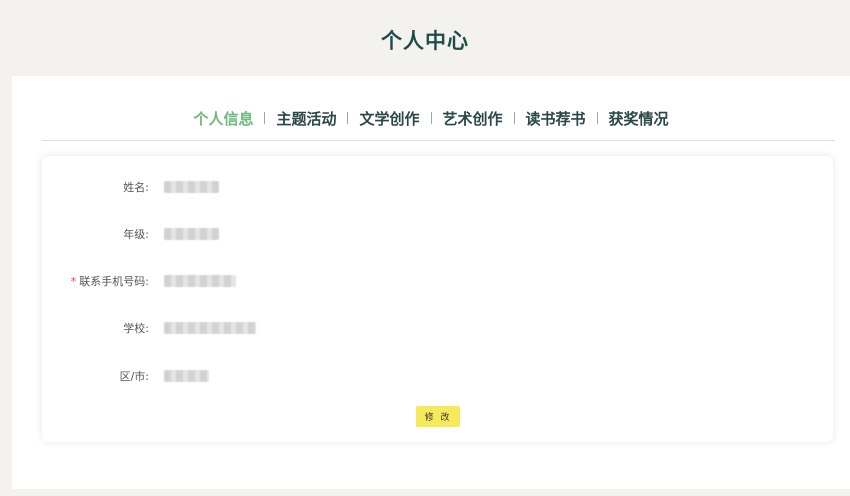  I want to click on form-row-district: 区/市:, so click(437, 376).